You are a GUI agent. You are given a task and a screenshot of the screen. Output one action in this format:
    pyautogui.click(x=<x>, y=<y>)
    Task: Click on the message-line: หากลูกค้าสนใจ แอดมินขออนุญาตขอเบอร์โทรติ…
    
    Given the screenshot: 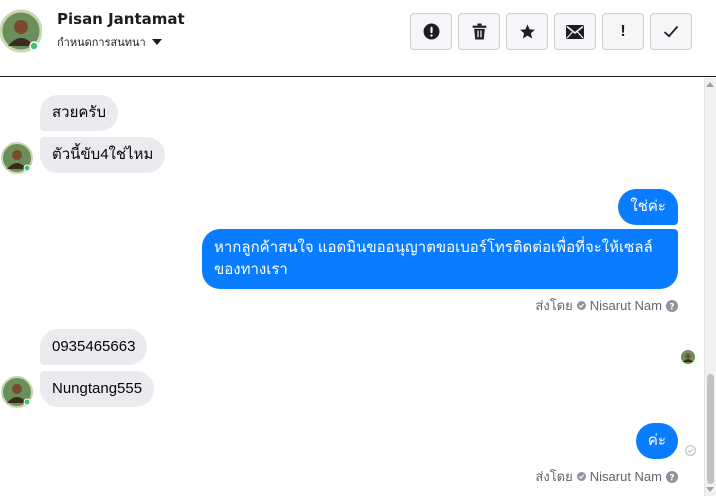 What is the action you would take?
    pyautogui.click(x=433, y=247)
    